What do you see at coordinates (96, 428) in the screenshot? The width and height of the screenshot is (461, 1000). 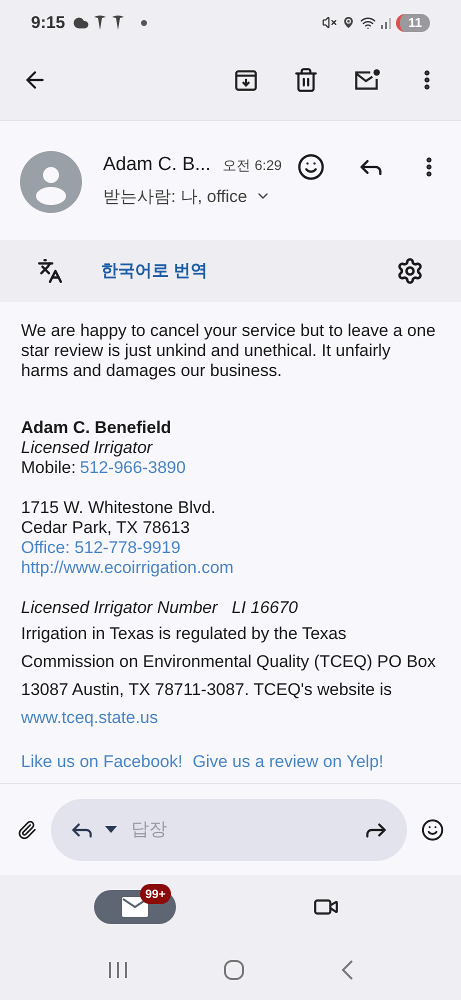 I see `signature-name: Adam C. Benefield` at bounding box center [96, 428].